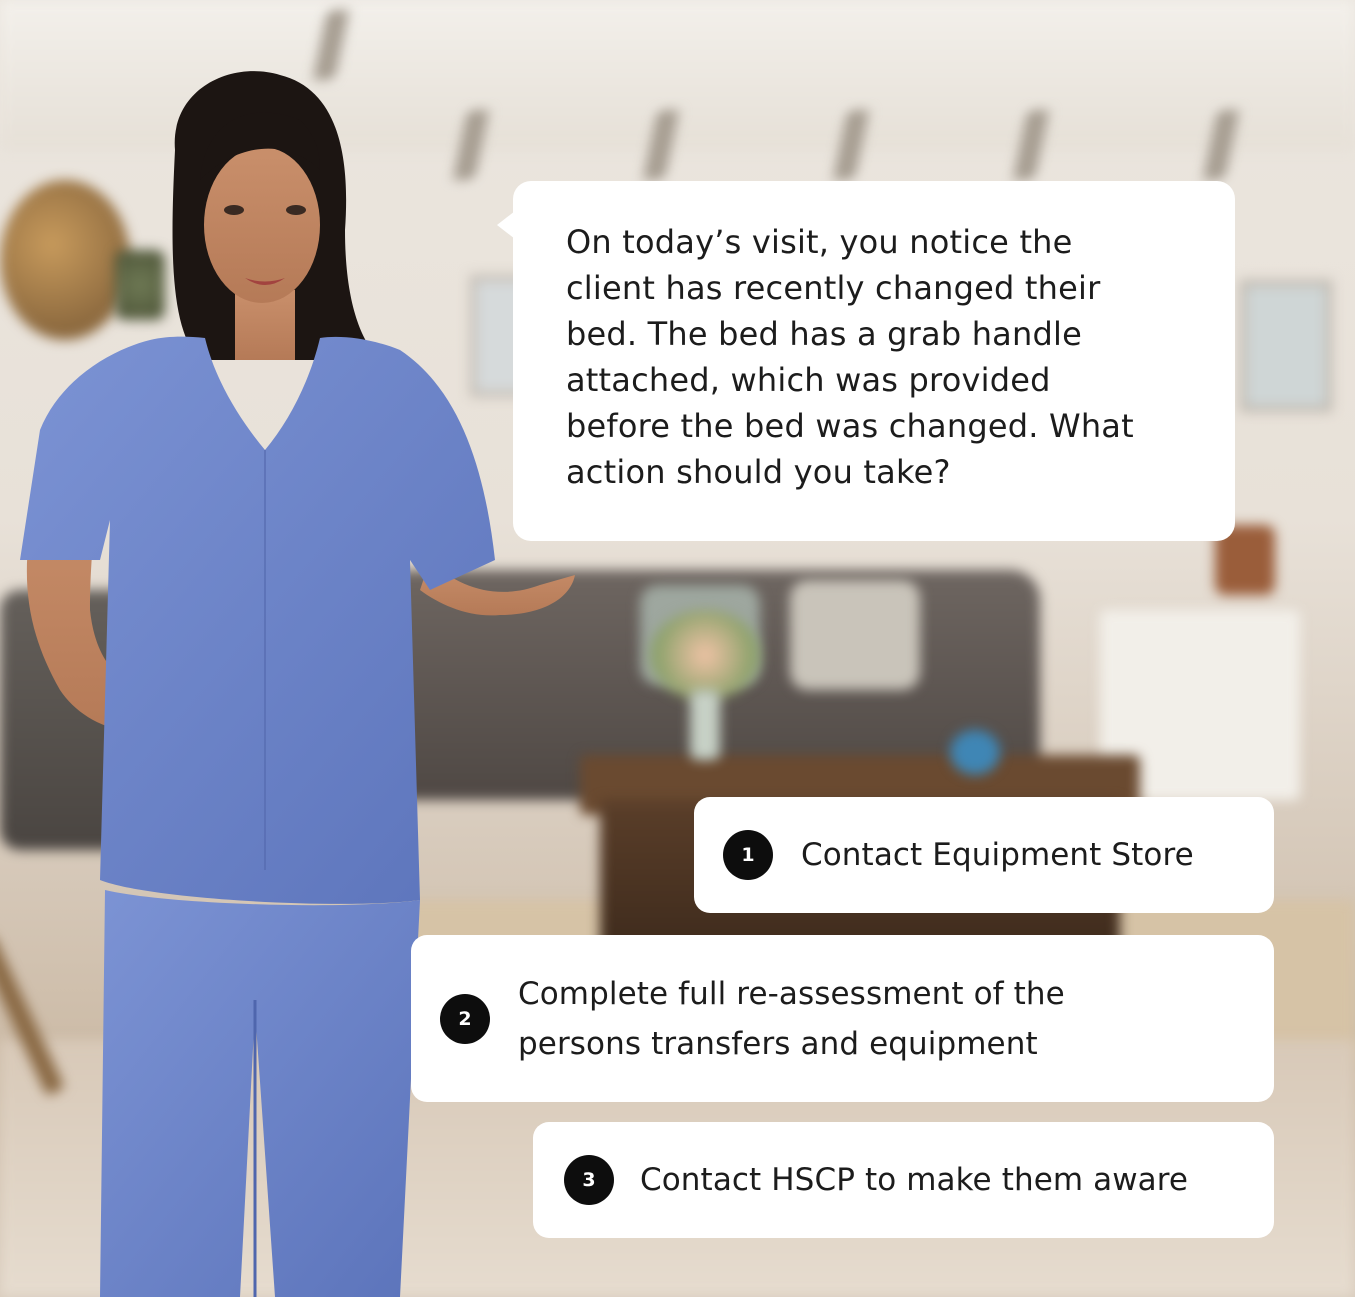 The width and height of the screenshot is (1355, 1297). I want to click on option-number-badge: 3, so click(589, 1180).